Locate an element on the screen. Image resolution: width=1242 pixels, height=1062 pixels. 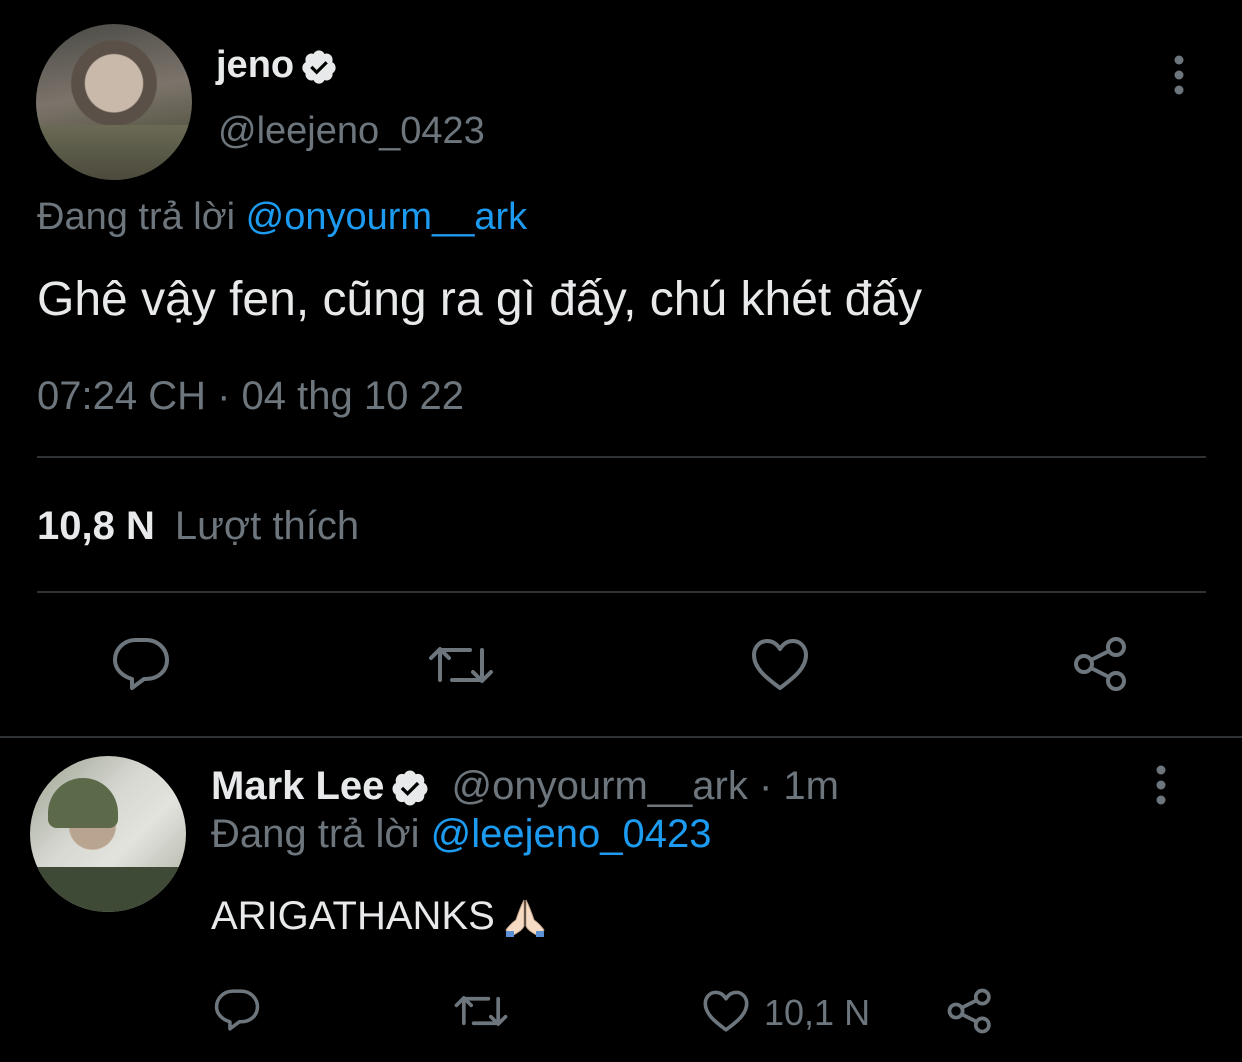
replying-to-link: @onyourm__ark is located at coordinates (386, 217).